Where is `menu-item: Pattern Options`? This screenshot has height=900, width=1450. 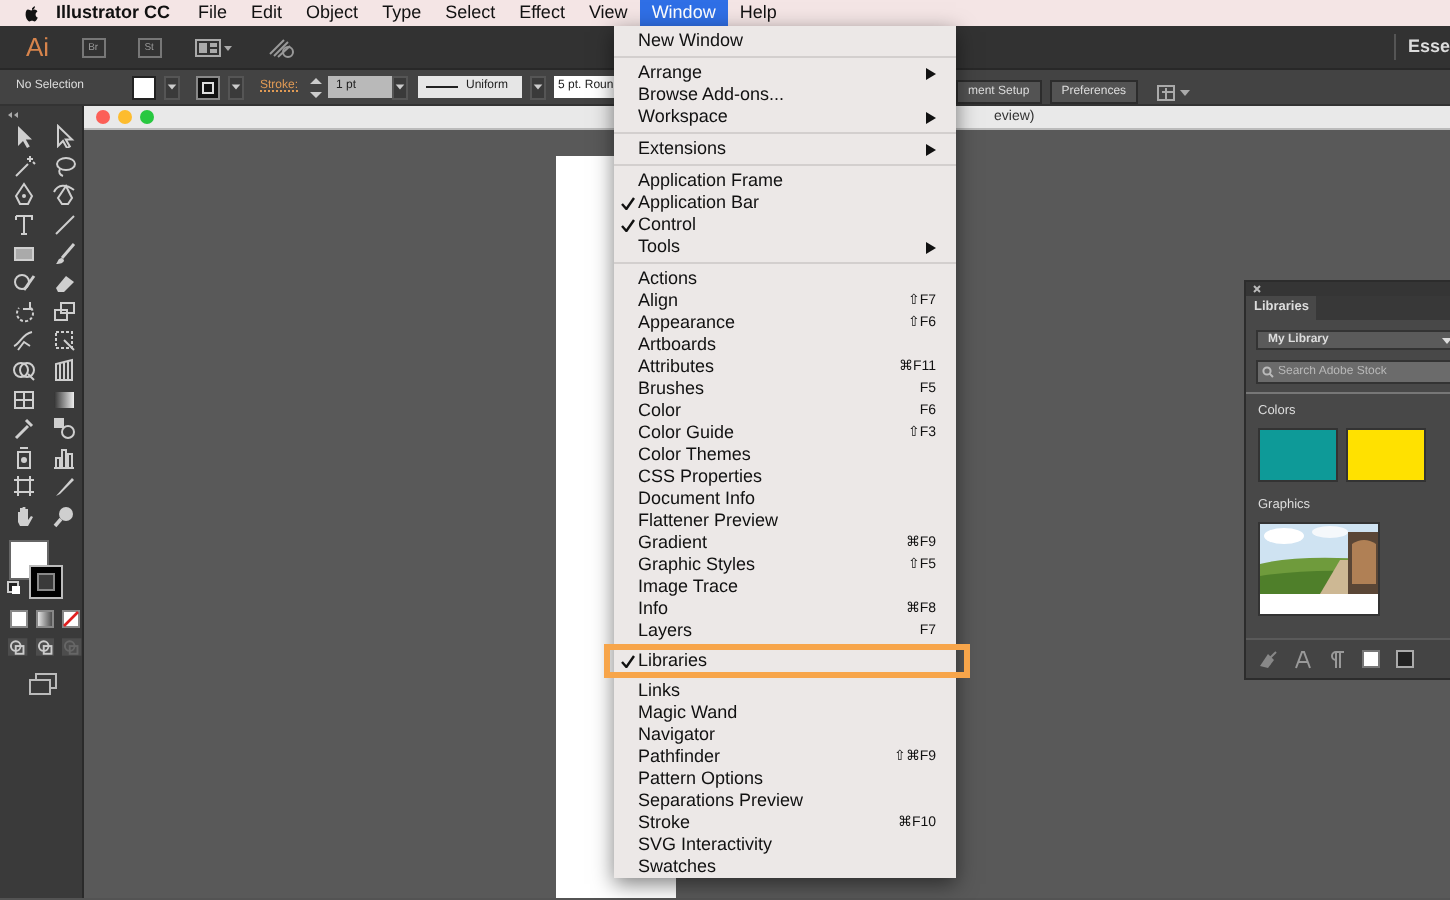 menu-item: Pattern Options is located at coordinates (785, 779).